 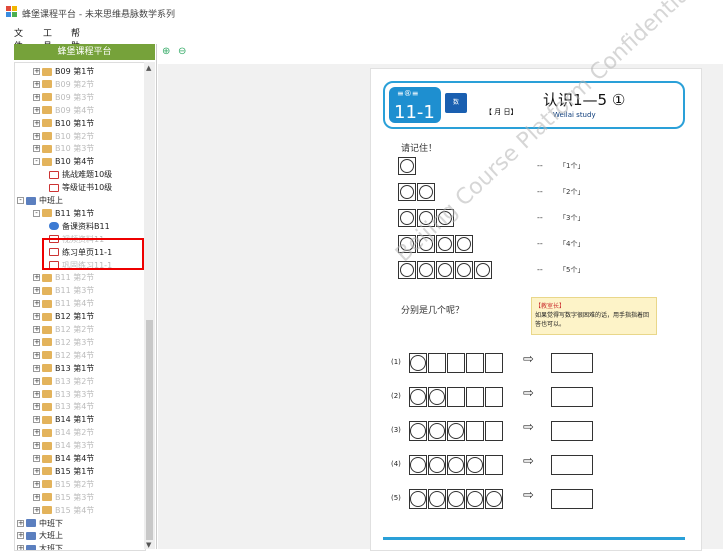 I want to click on tree-scrollbar: ▲ ▼, so click(x=149, y=305).